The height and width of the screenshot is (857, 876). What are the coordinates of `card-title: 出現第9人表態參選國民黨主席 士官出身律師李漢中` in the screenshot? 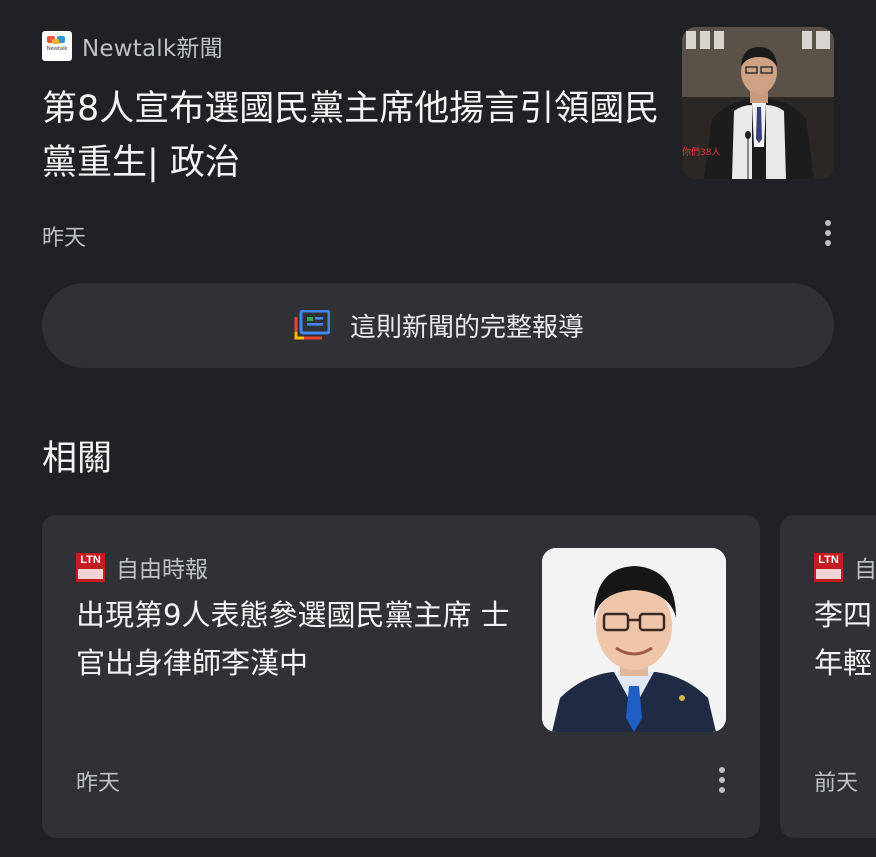 It's located at (296, 639).